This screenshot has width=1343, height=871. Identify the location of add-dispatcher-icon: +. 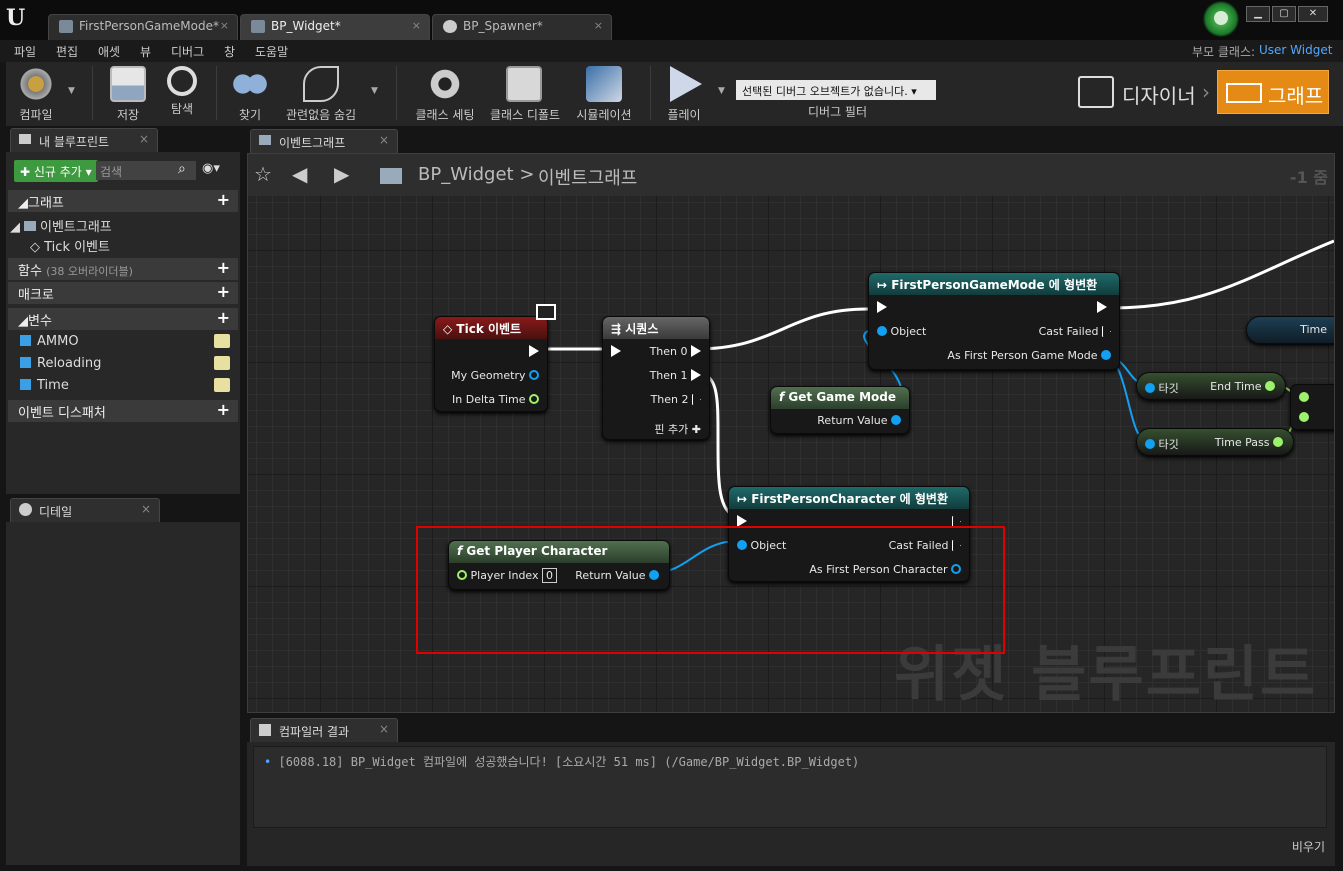
(223, 409).